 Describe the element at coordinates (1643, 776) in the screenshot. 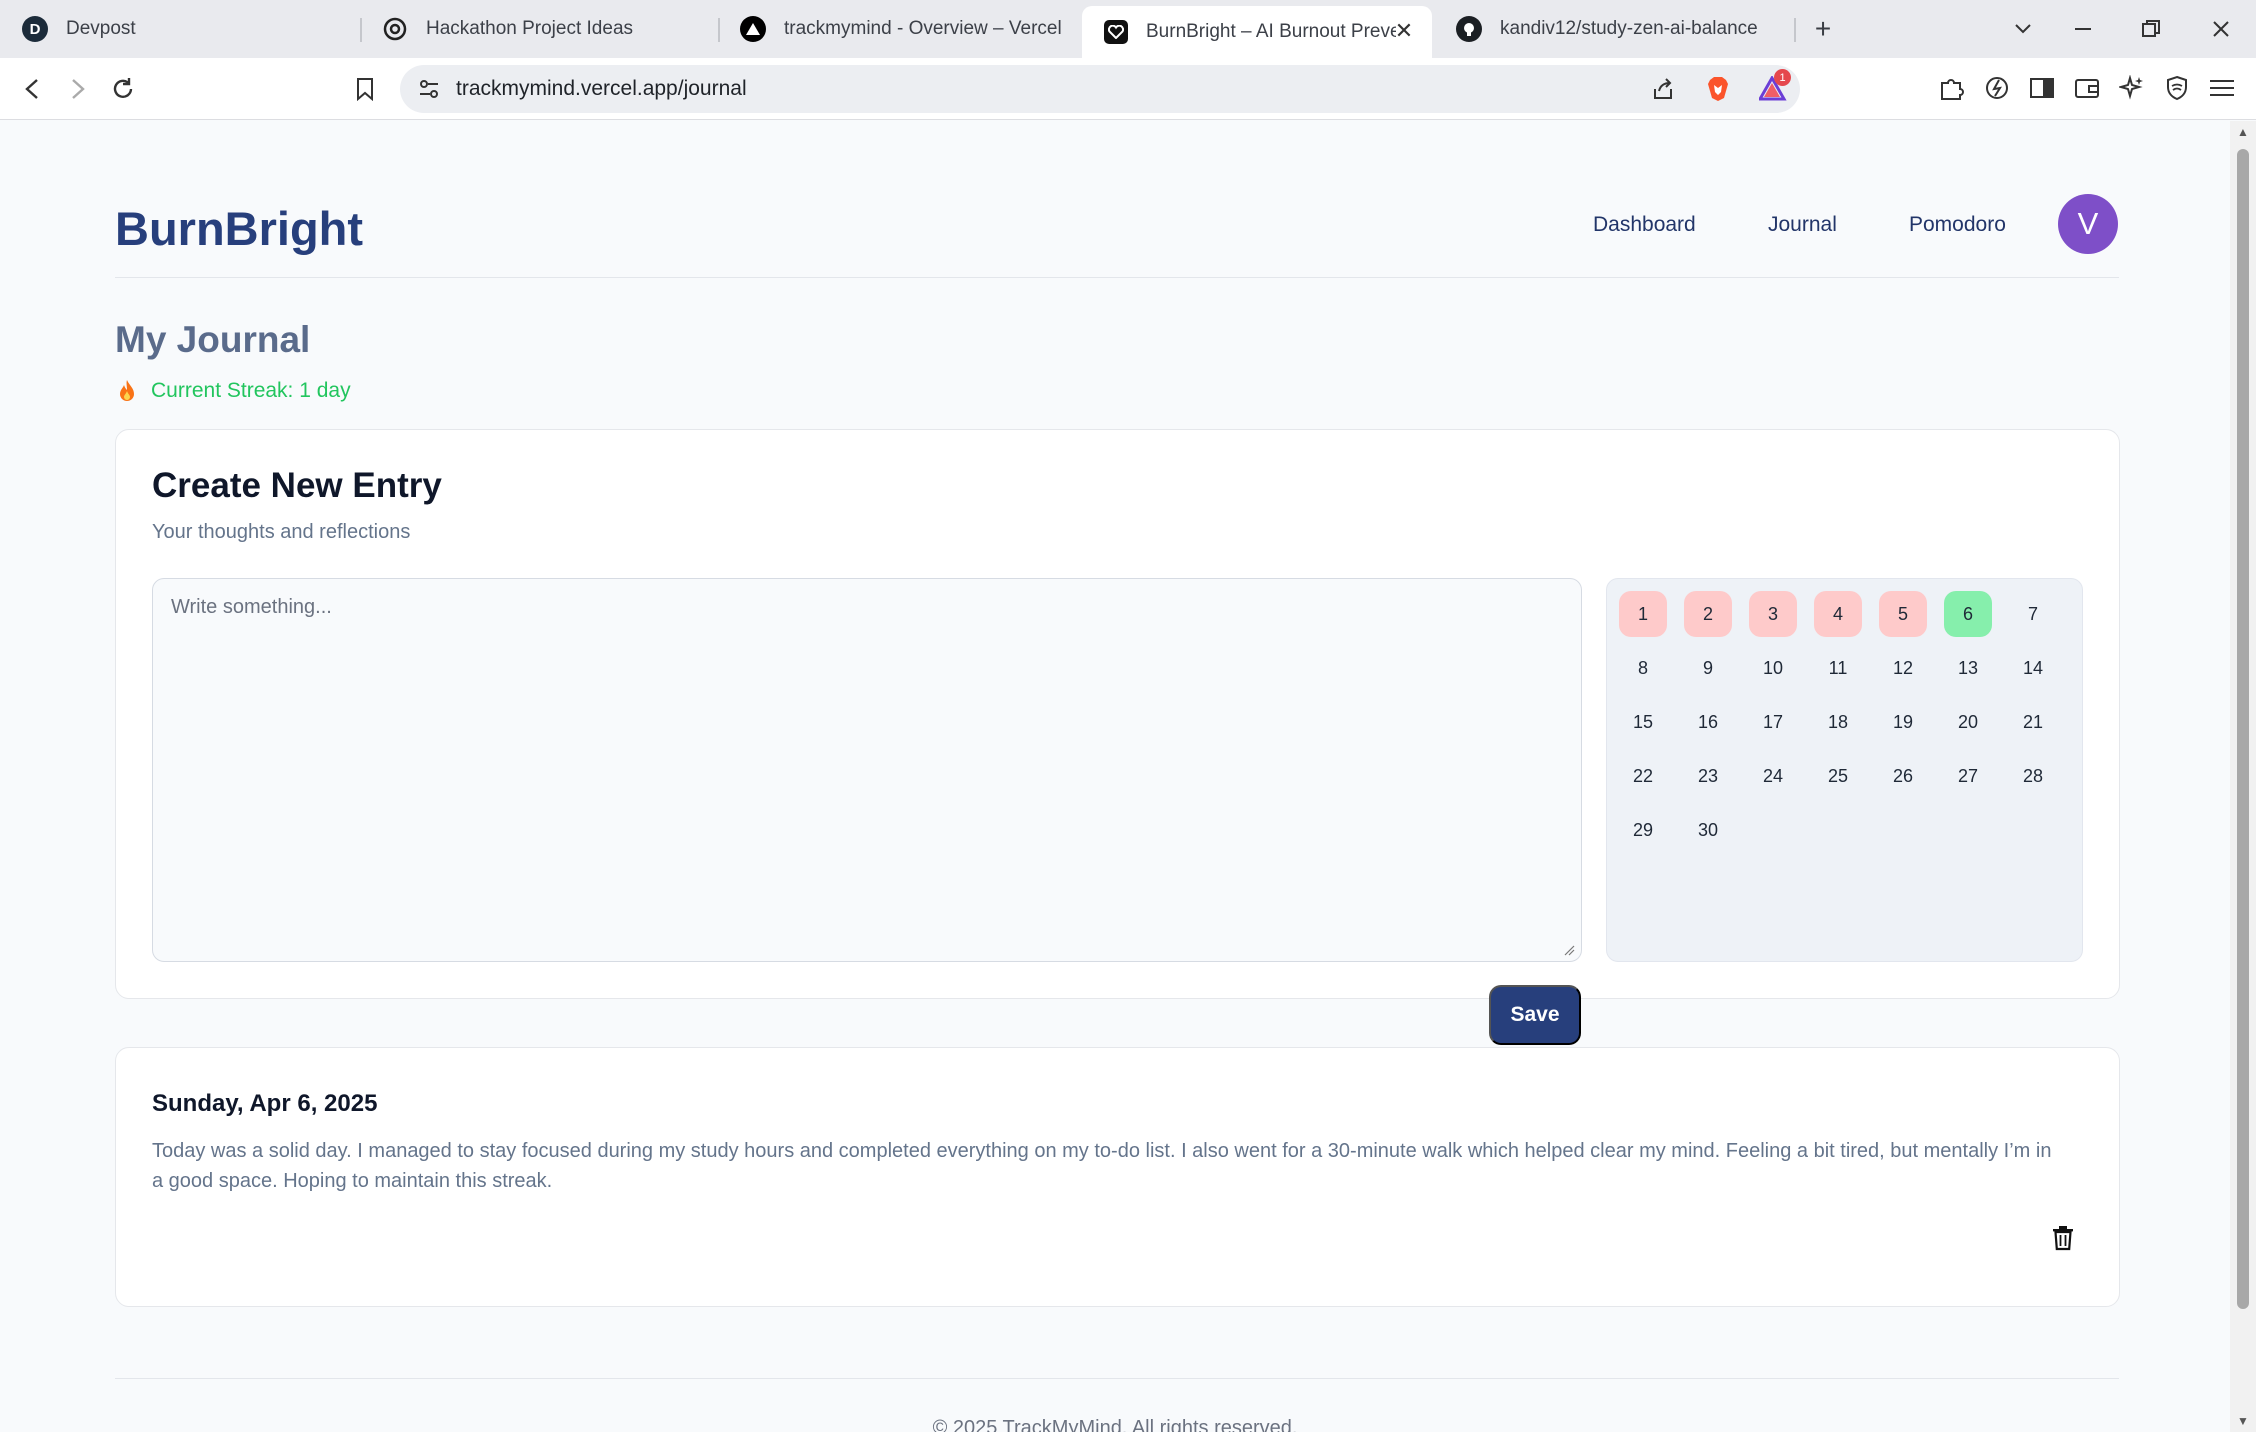

I see `calendar-day: 22` at that location.